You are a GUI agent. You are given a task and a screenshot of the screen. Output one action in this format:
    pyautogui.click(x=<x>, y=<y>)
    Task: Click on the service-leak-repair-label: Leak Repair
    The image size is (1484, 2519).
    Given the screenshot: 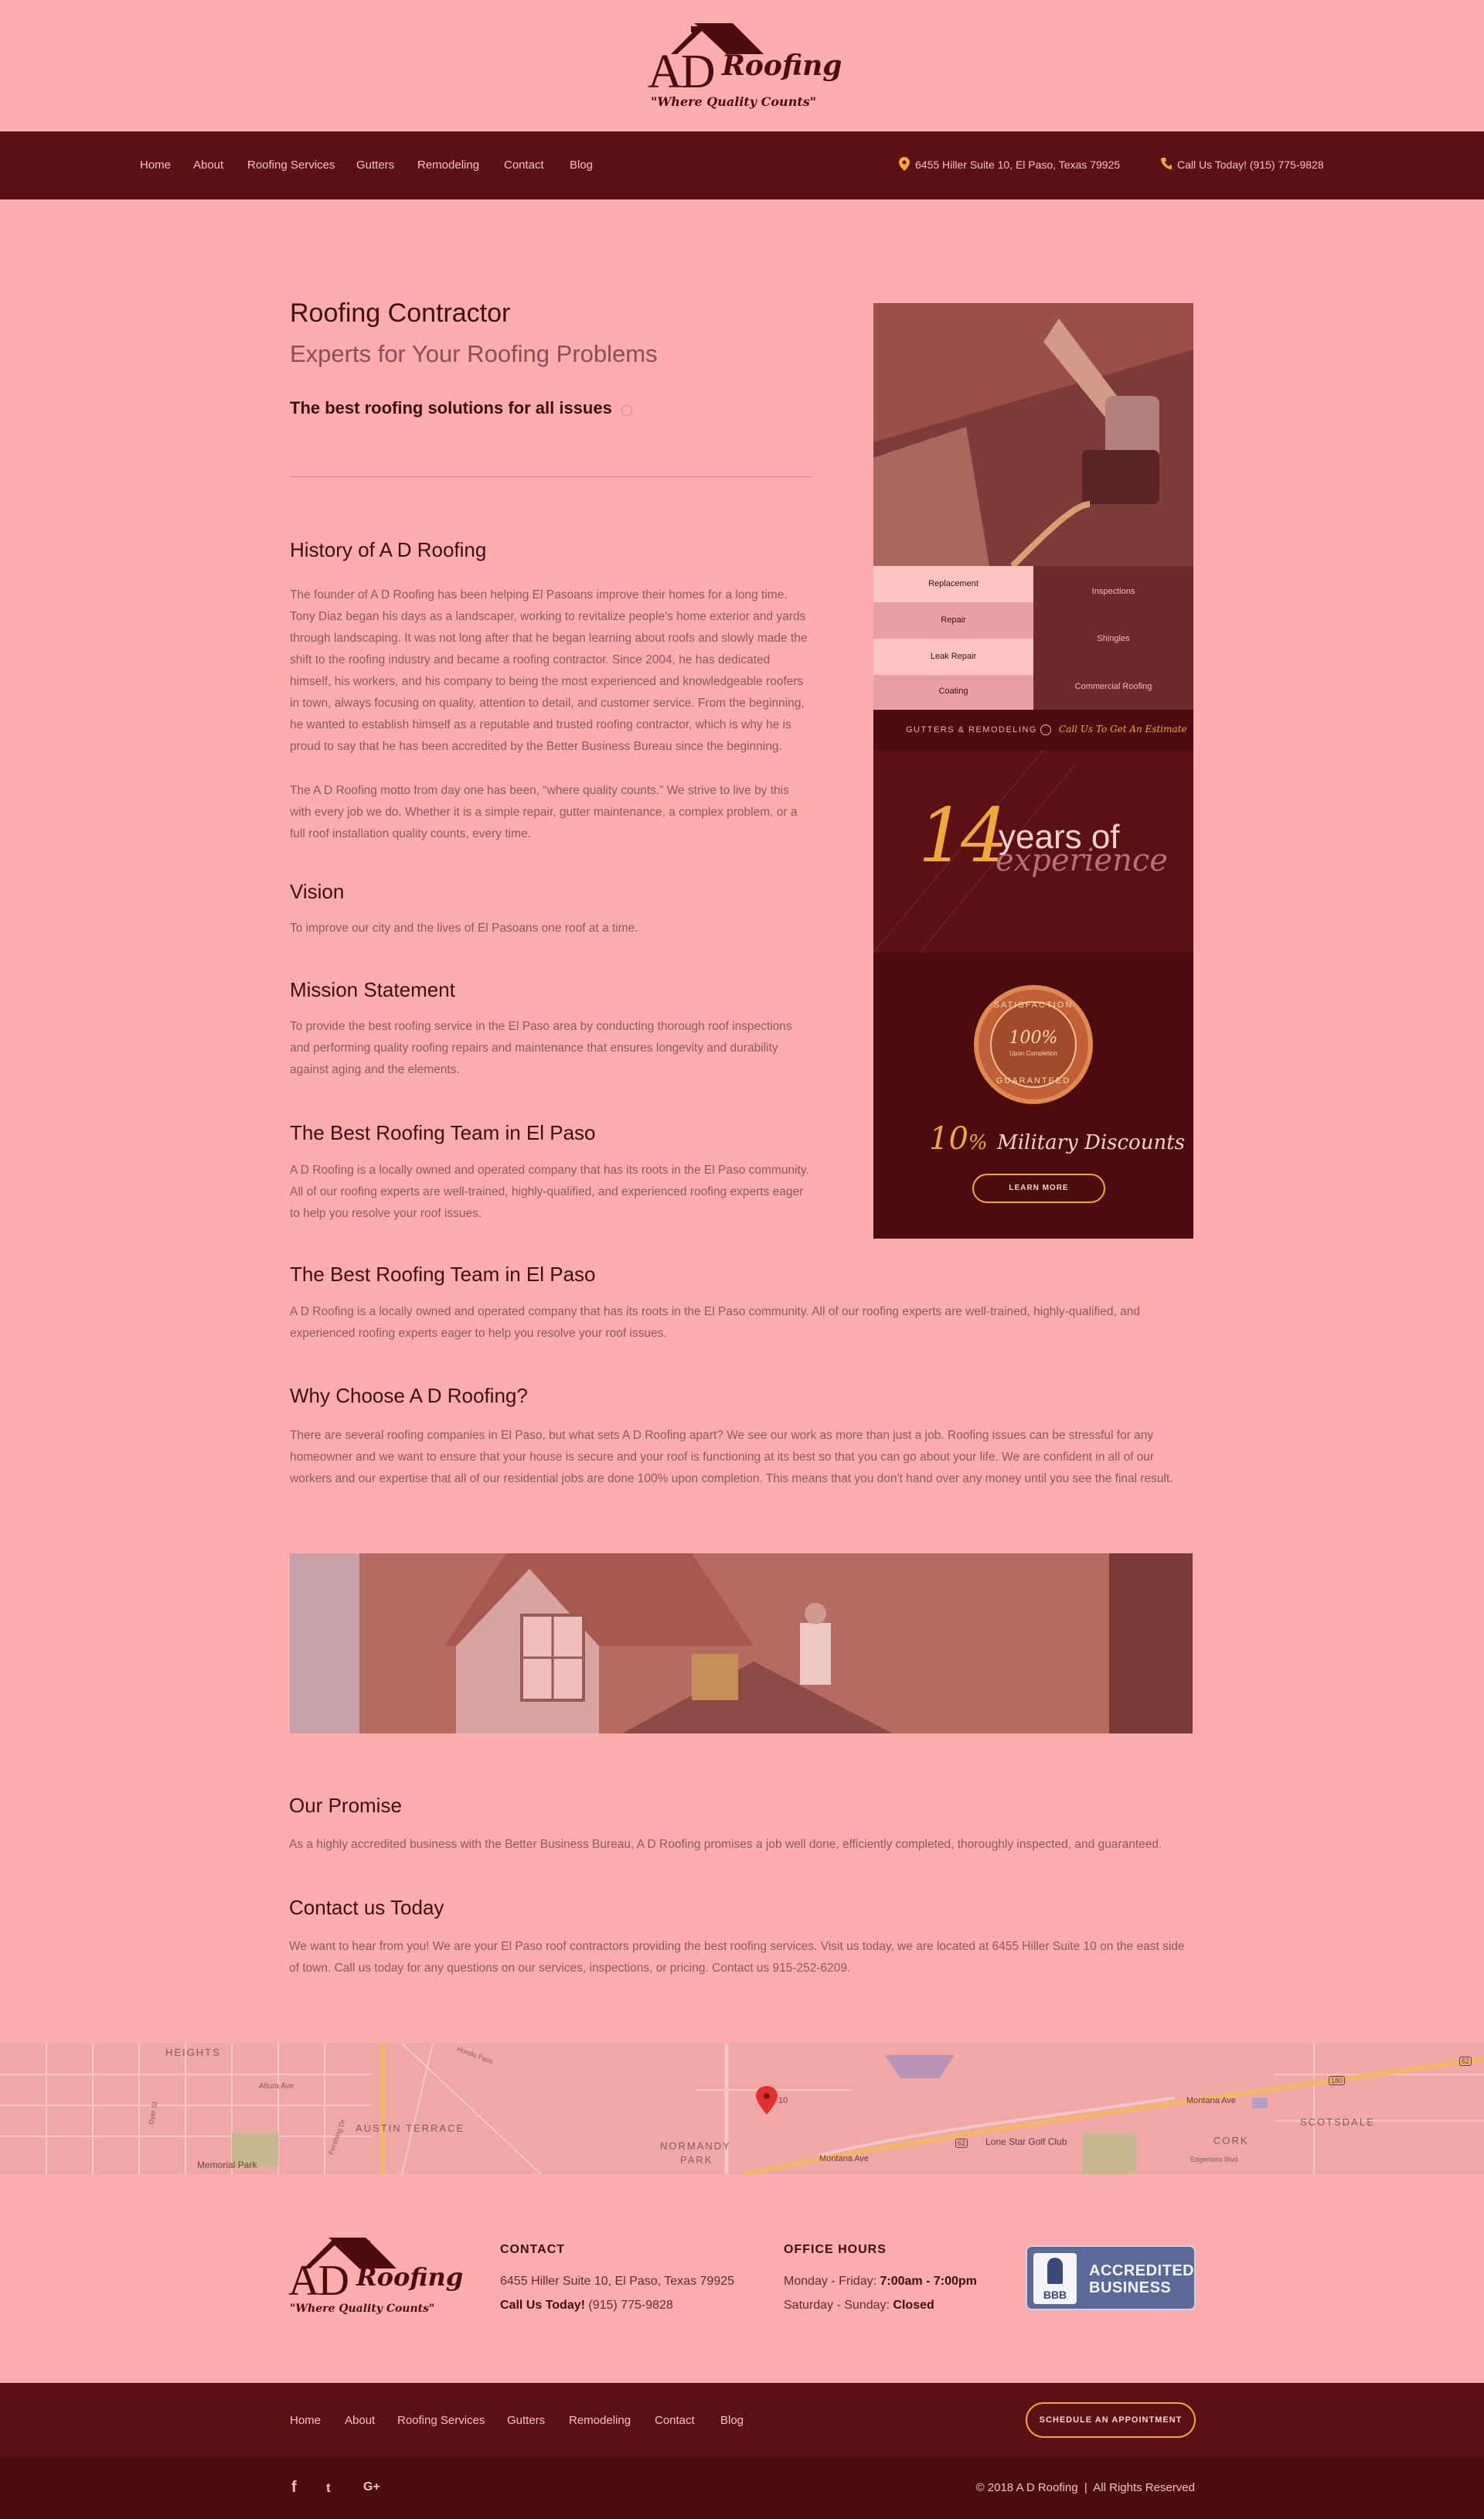 What is the action you would take?
    pyautogui.click(x=953, y=656)
    